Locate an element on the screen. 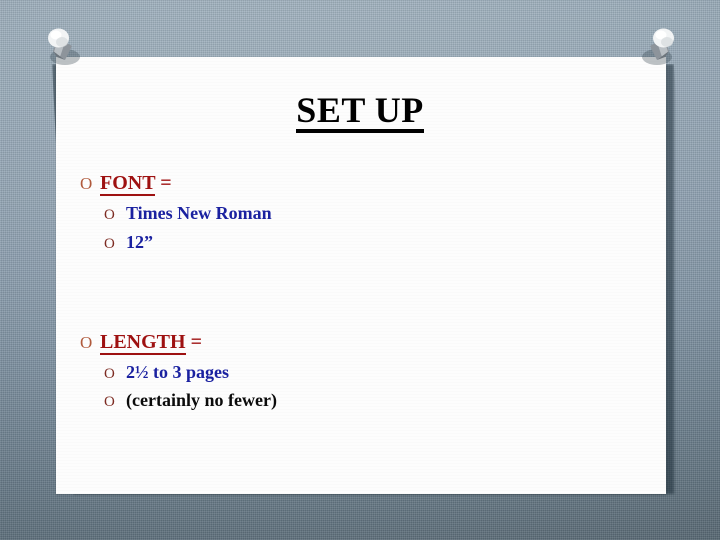 This screenshot has width=720, height=540. list-item: O Times New Roman is located at coordinates (377, 213).